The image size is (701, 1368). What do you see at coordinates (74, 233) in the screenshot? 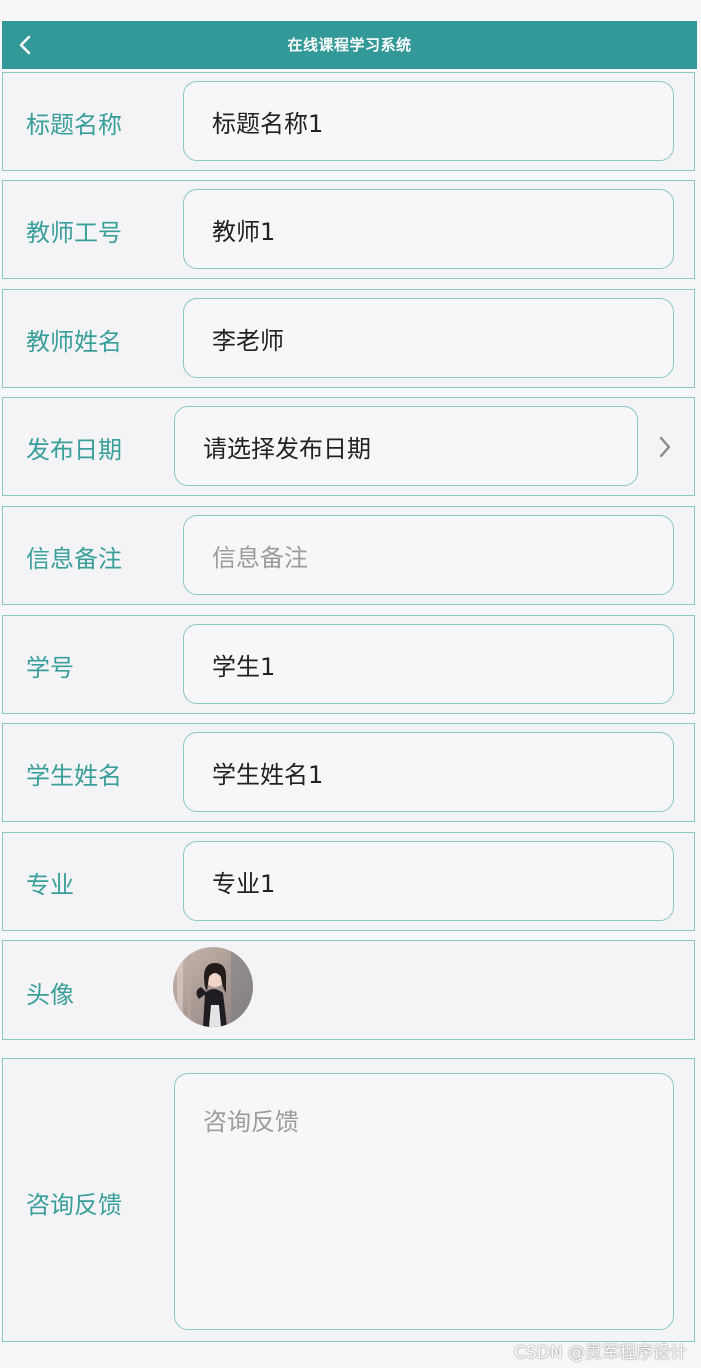
I see `teacher-id-label: 教师工号` at bounding box center [74, 233].